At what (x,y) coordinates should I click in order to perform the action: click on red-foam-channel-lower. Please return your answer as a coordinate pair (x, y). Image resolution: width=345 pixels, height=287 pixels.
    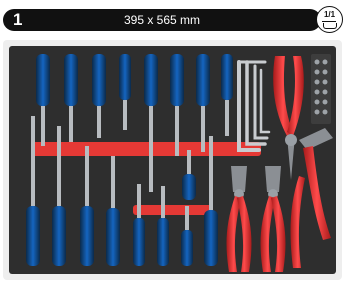
    Looking at the image, I should click on (173, 210).